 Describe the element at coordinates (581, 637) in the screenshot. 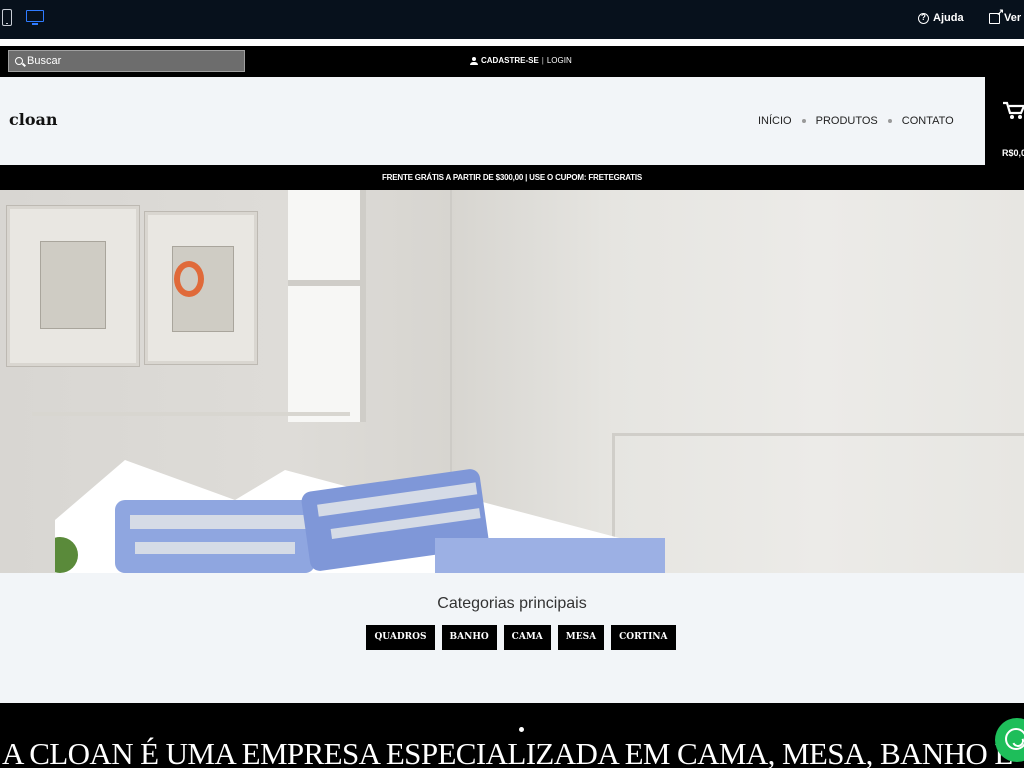

I see `category-mesa: MESA` at that location.